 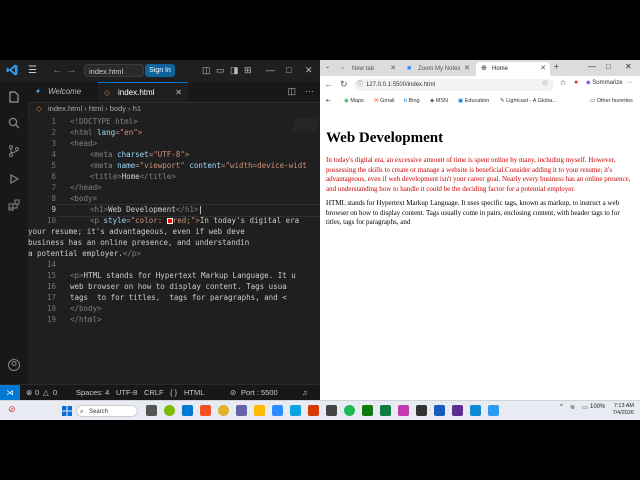 What do you see at coordinates (67, 411) in the screenshot?
I see `windows-start-icon` at bounding box center [67, 411].